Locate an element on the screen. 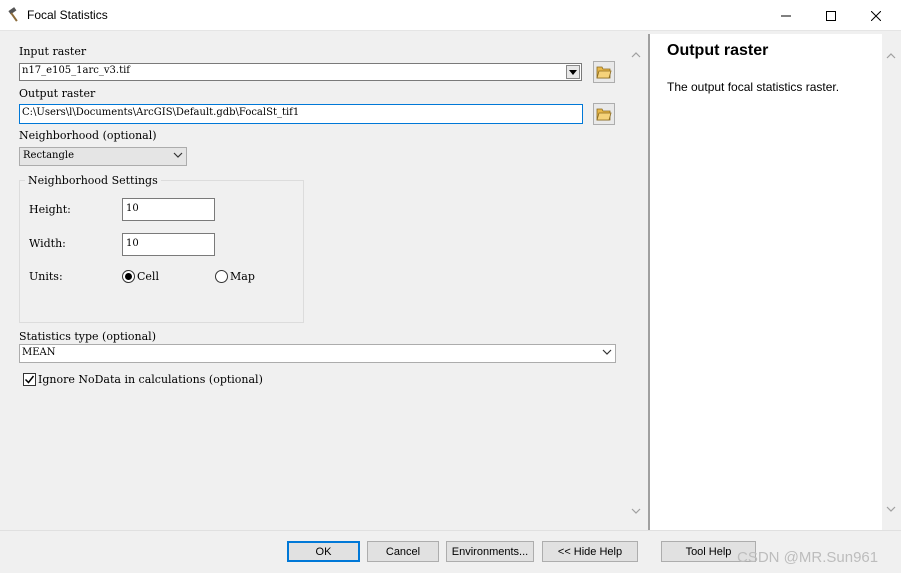 The height and width of the screenshot is (573, 901). parameters-scrollbar is located at coordinates (636, 280).